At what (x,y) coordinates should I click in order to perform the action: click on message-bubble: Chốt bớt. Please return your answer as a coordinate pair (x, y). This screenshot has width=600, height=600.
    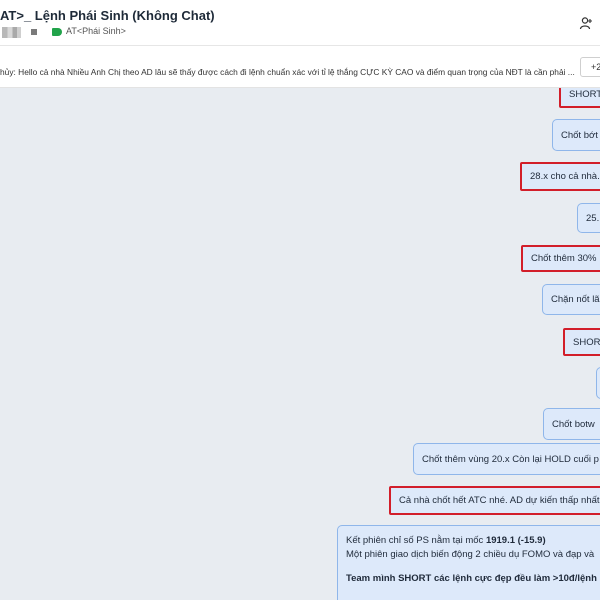
    Looking at the image, I should click on (576, 135).